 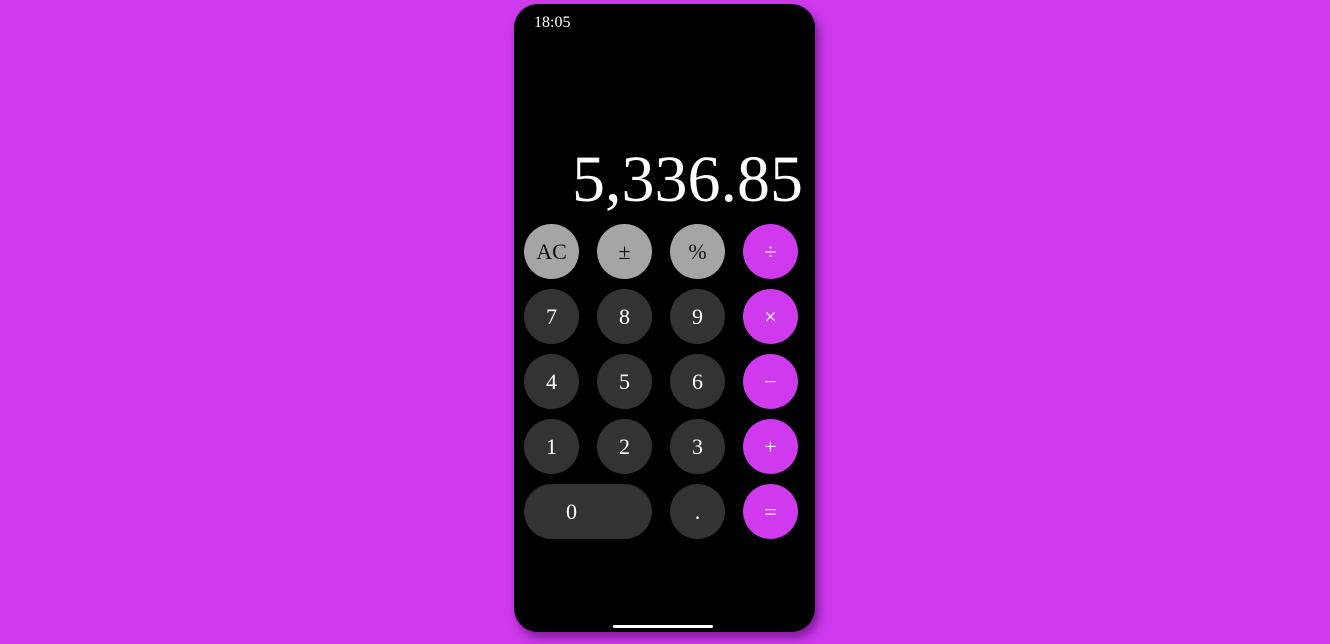 I want to click on digit-2-button: 2, so click(x=624, y=446).